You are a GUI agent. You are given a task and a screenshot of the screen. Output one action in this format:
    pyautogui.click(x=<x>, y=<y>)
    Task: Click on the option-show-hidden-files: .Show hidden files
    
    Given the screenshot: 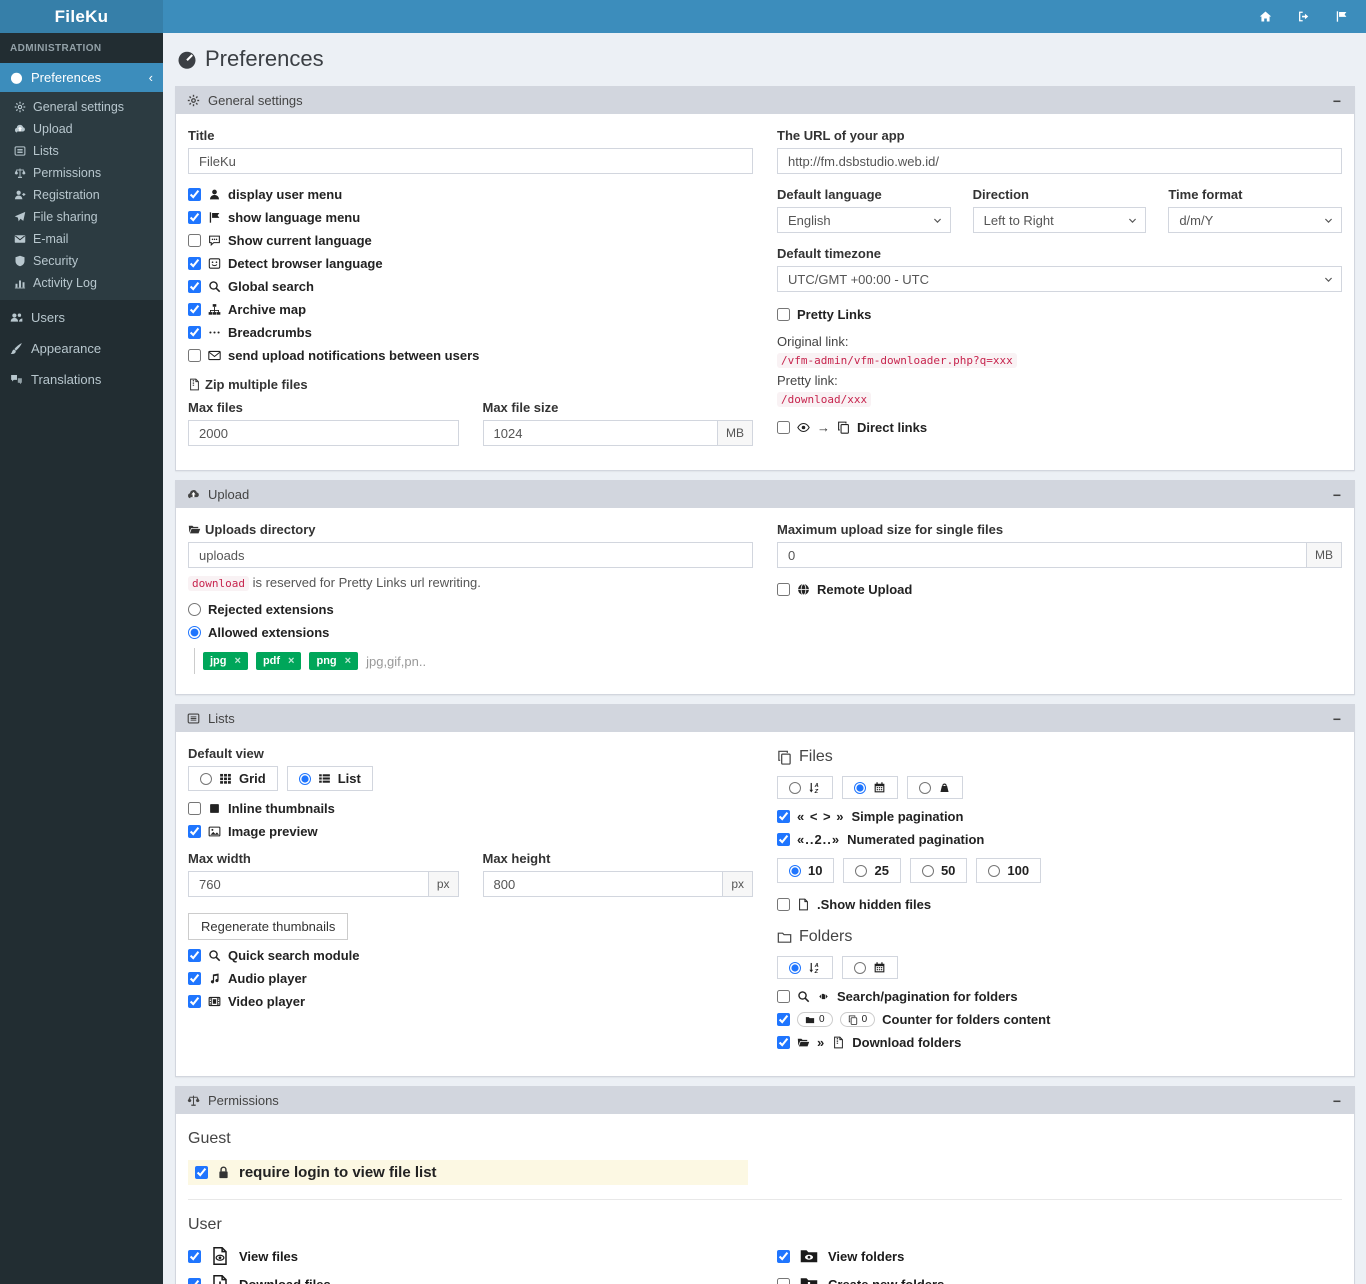 What is the action you would take?
    pyautogui.click(x=1059, y=904)
    